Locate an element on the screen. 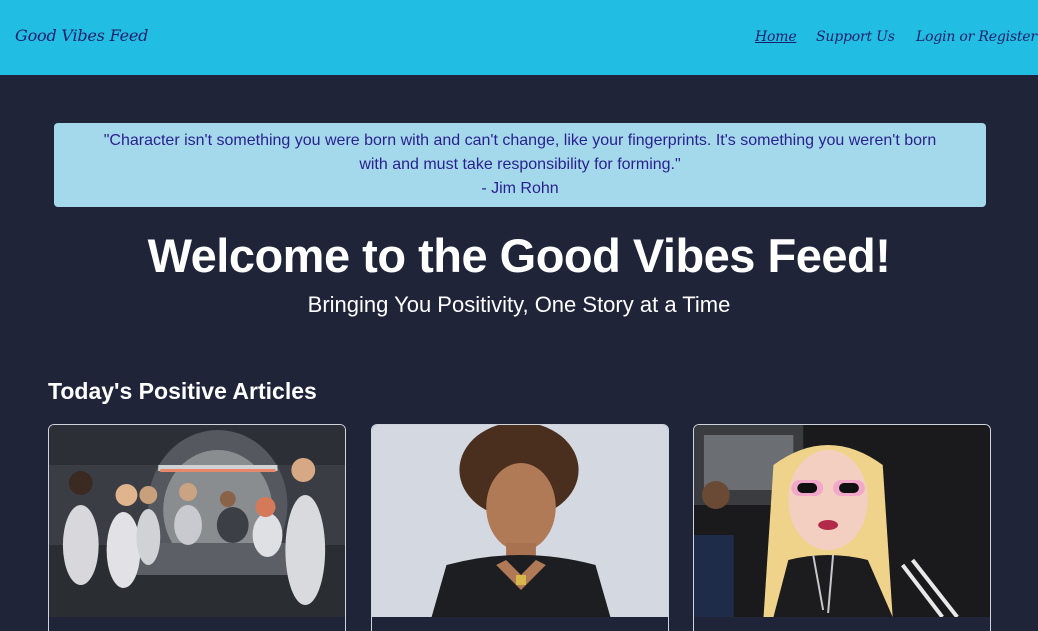 The image size is (1038, 631). quote-author: - Jim Rohn is located at coordinates (520, 188).